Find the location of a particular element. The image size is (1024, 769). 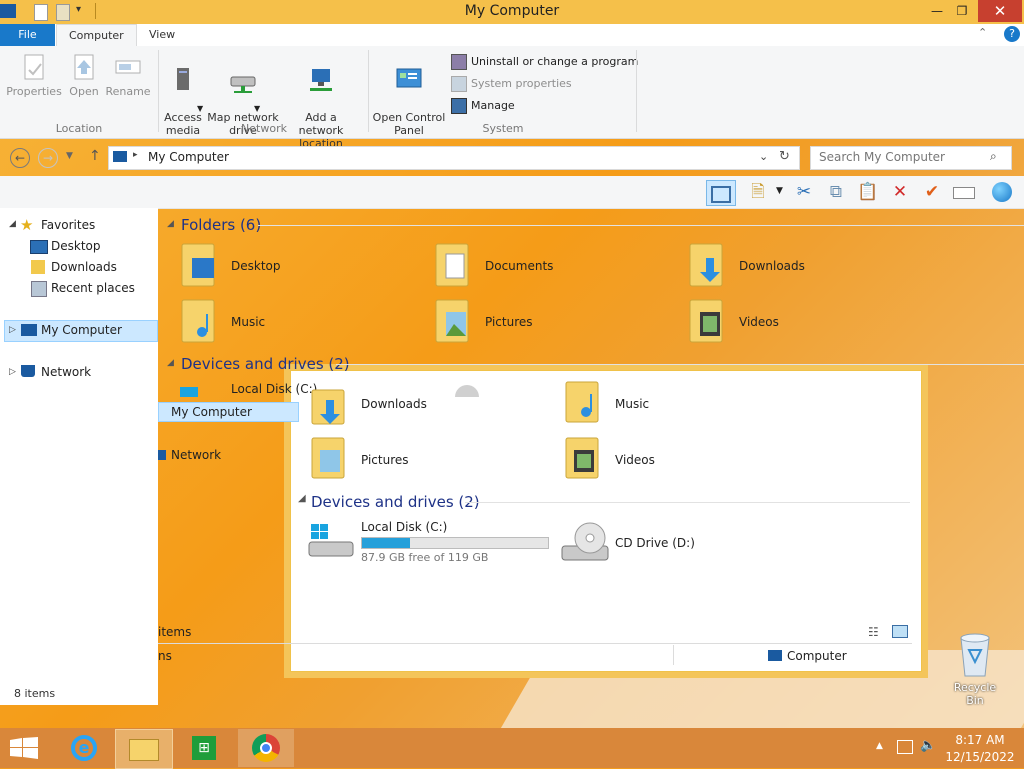

recycle-bin: Recycle Bin is located at coordinates (975, 668).